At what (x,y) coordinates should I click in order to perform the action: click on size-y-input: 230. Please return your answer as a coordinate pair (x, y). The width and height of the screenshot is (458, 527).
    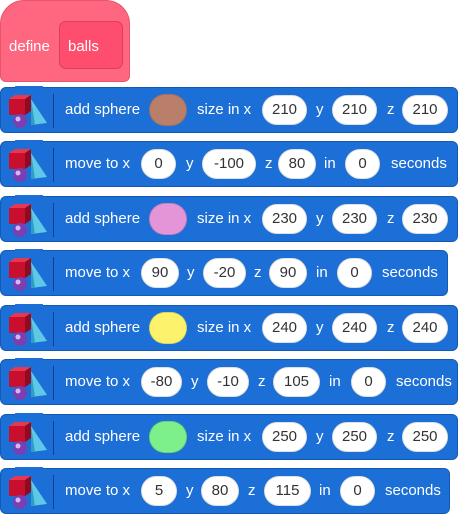
    Looking at the image, I should click on (354, 219).